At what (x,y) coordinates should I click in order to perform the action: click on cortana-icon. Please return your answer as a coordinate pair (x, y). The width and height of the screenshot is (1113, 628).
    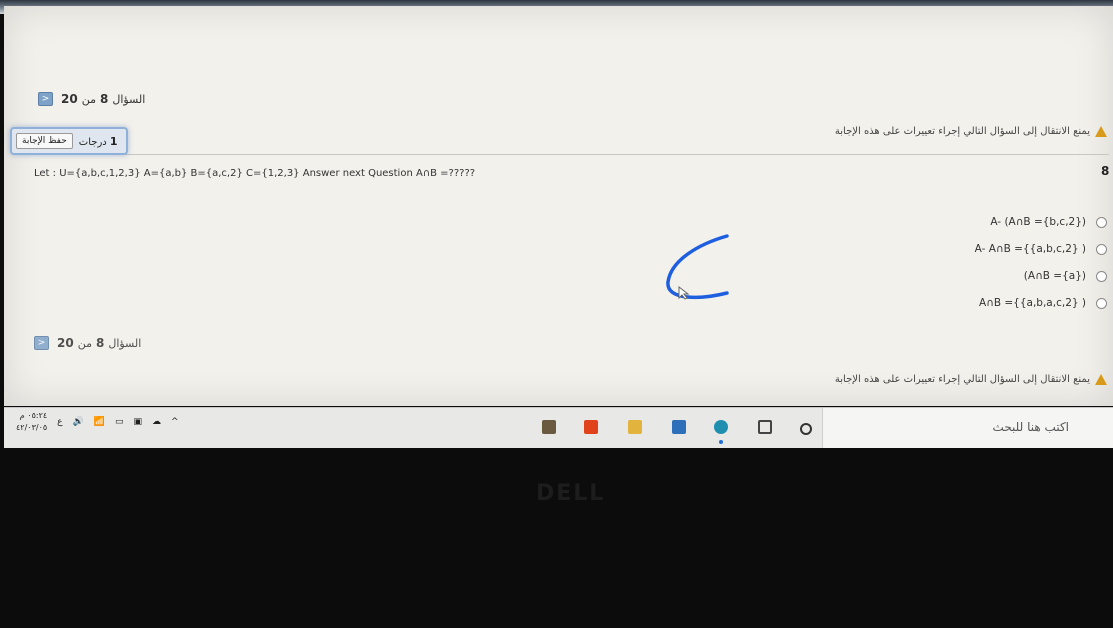
    Looking at the image, I should click on (806, 429).